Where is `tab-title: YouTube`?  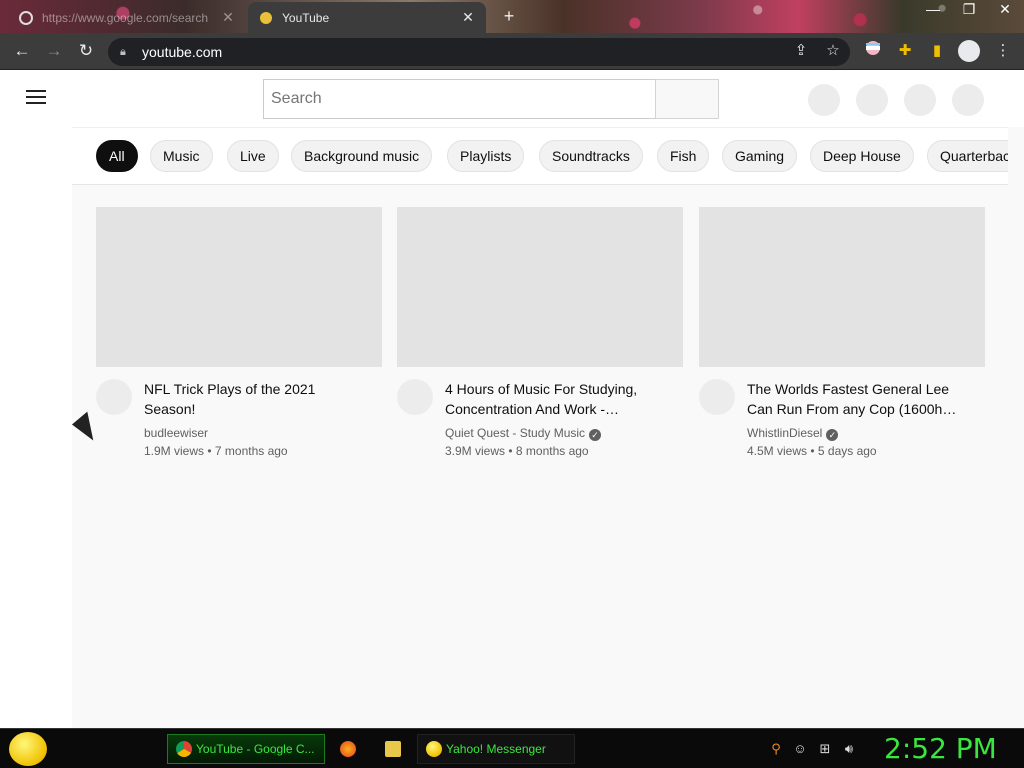 tab-title: YouTube is located at coordinates (306, 17).